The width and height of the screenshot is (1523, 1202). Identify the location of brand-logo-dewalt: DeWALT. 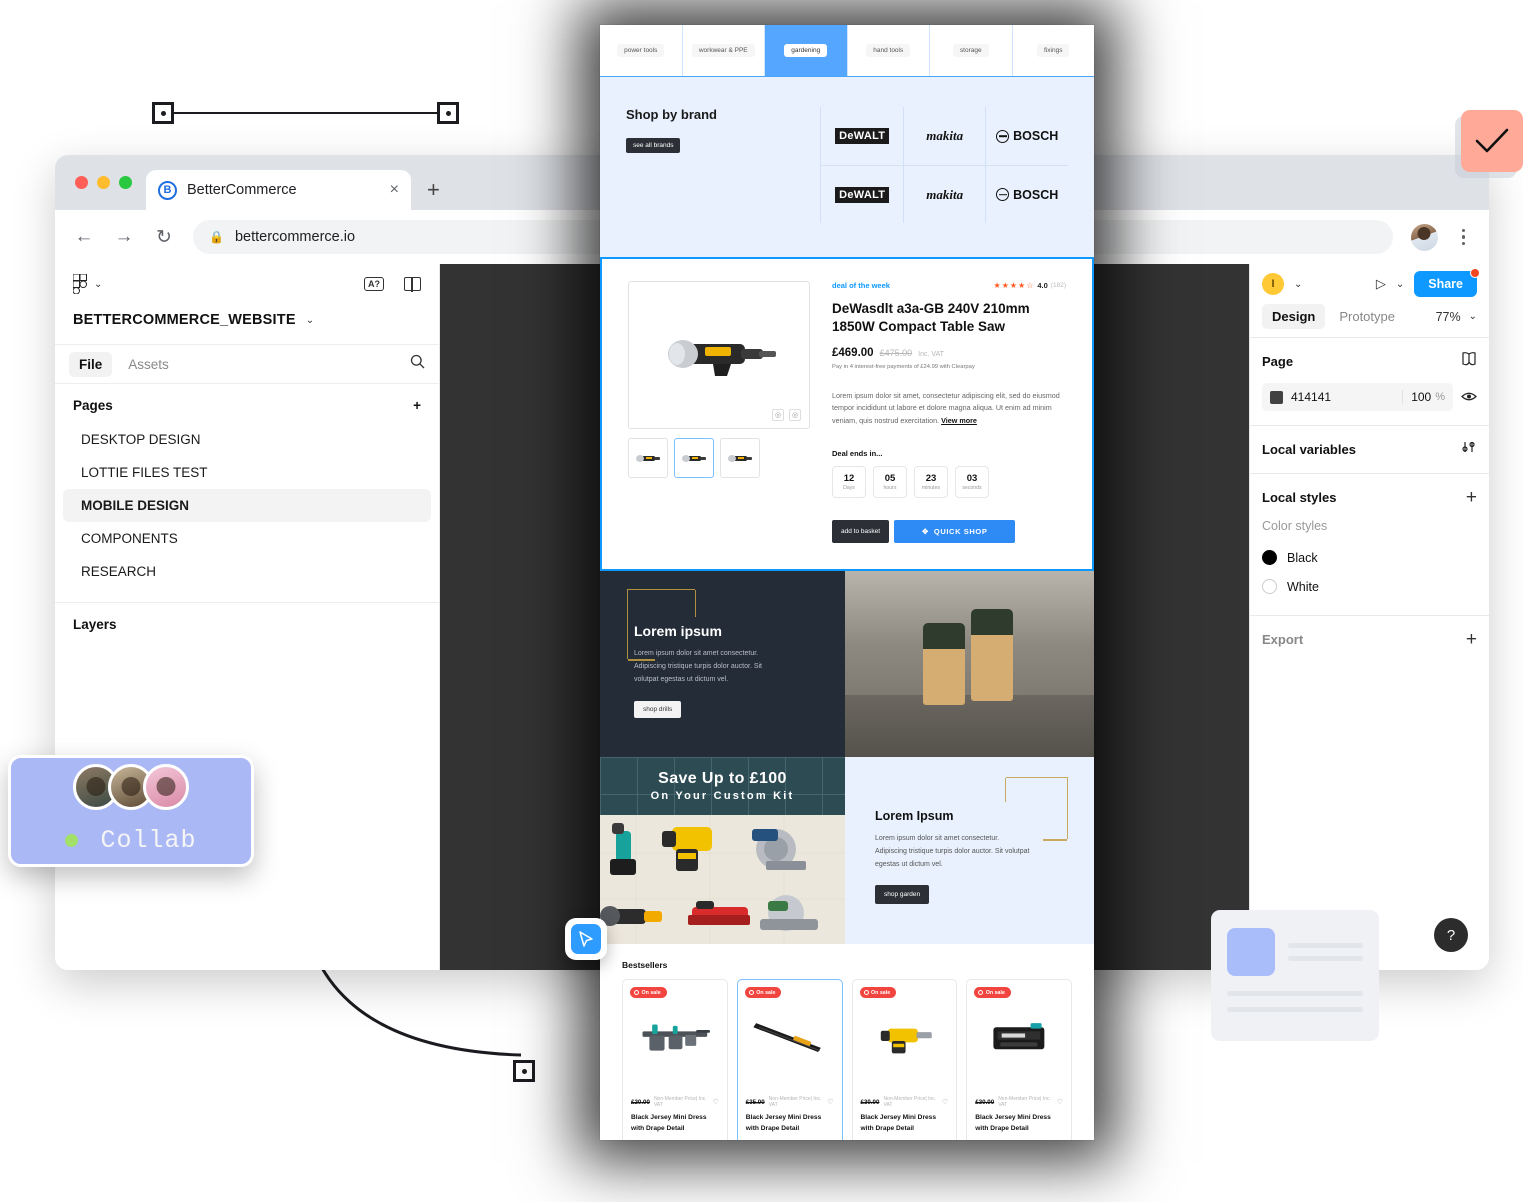
(861, 136).